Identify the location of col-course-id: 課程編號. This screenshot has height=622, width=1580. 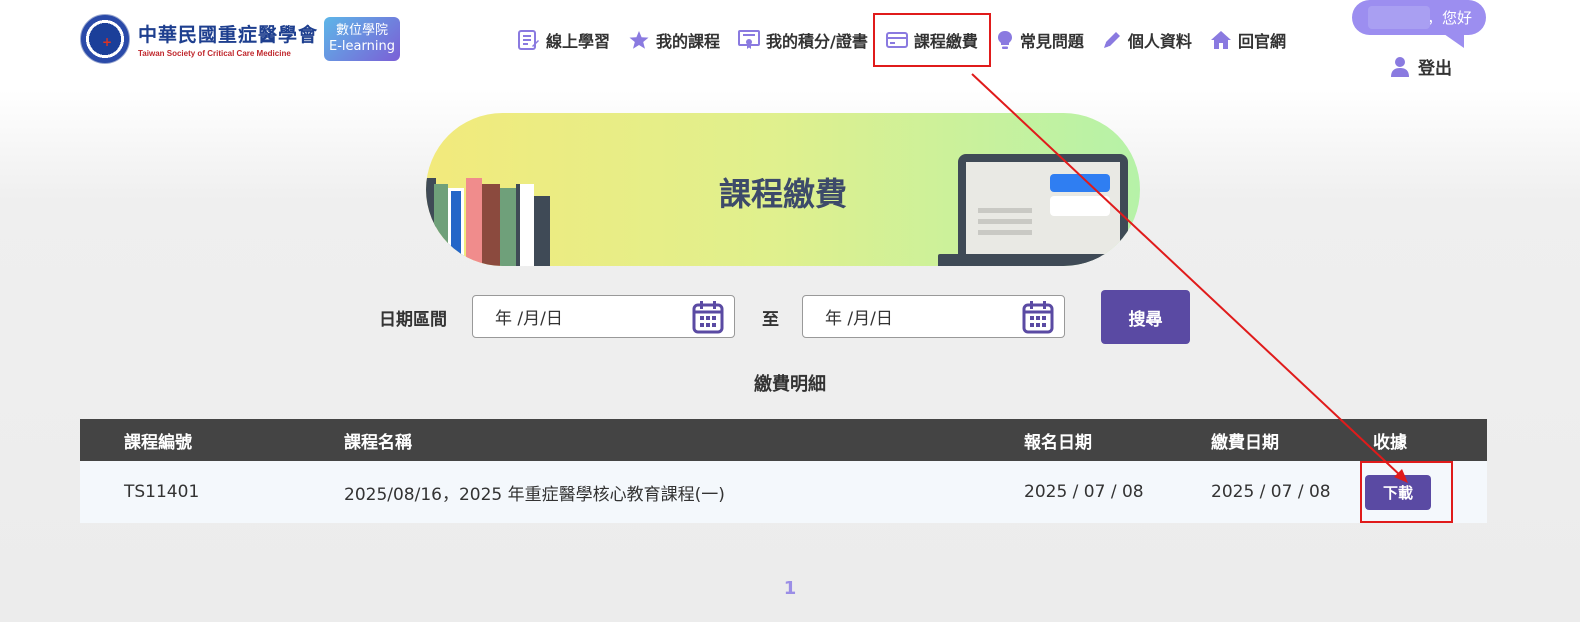
(158, 442).